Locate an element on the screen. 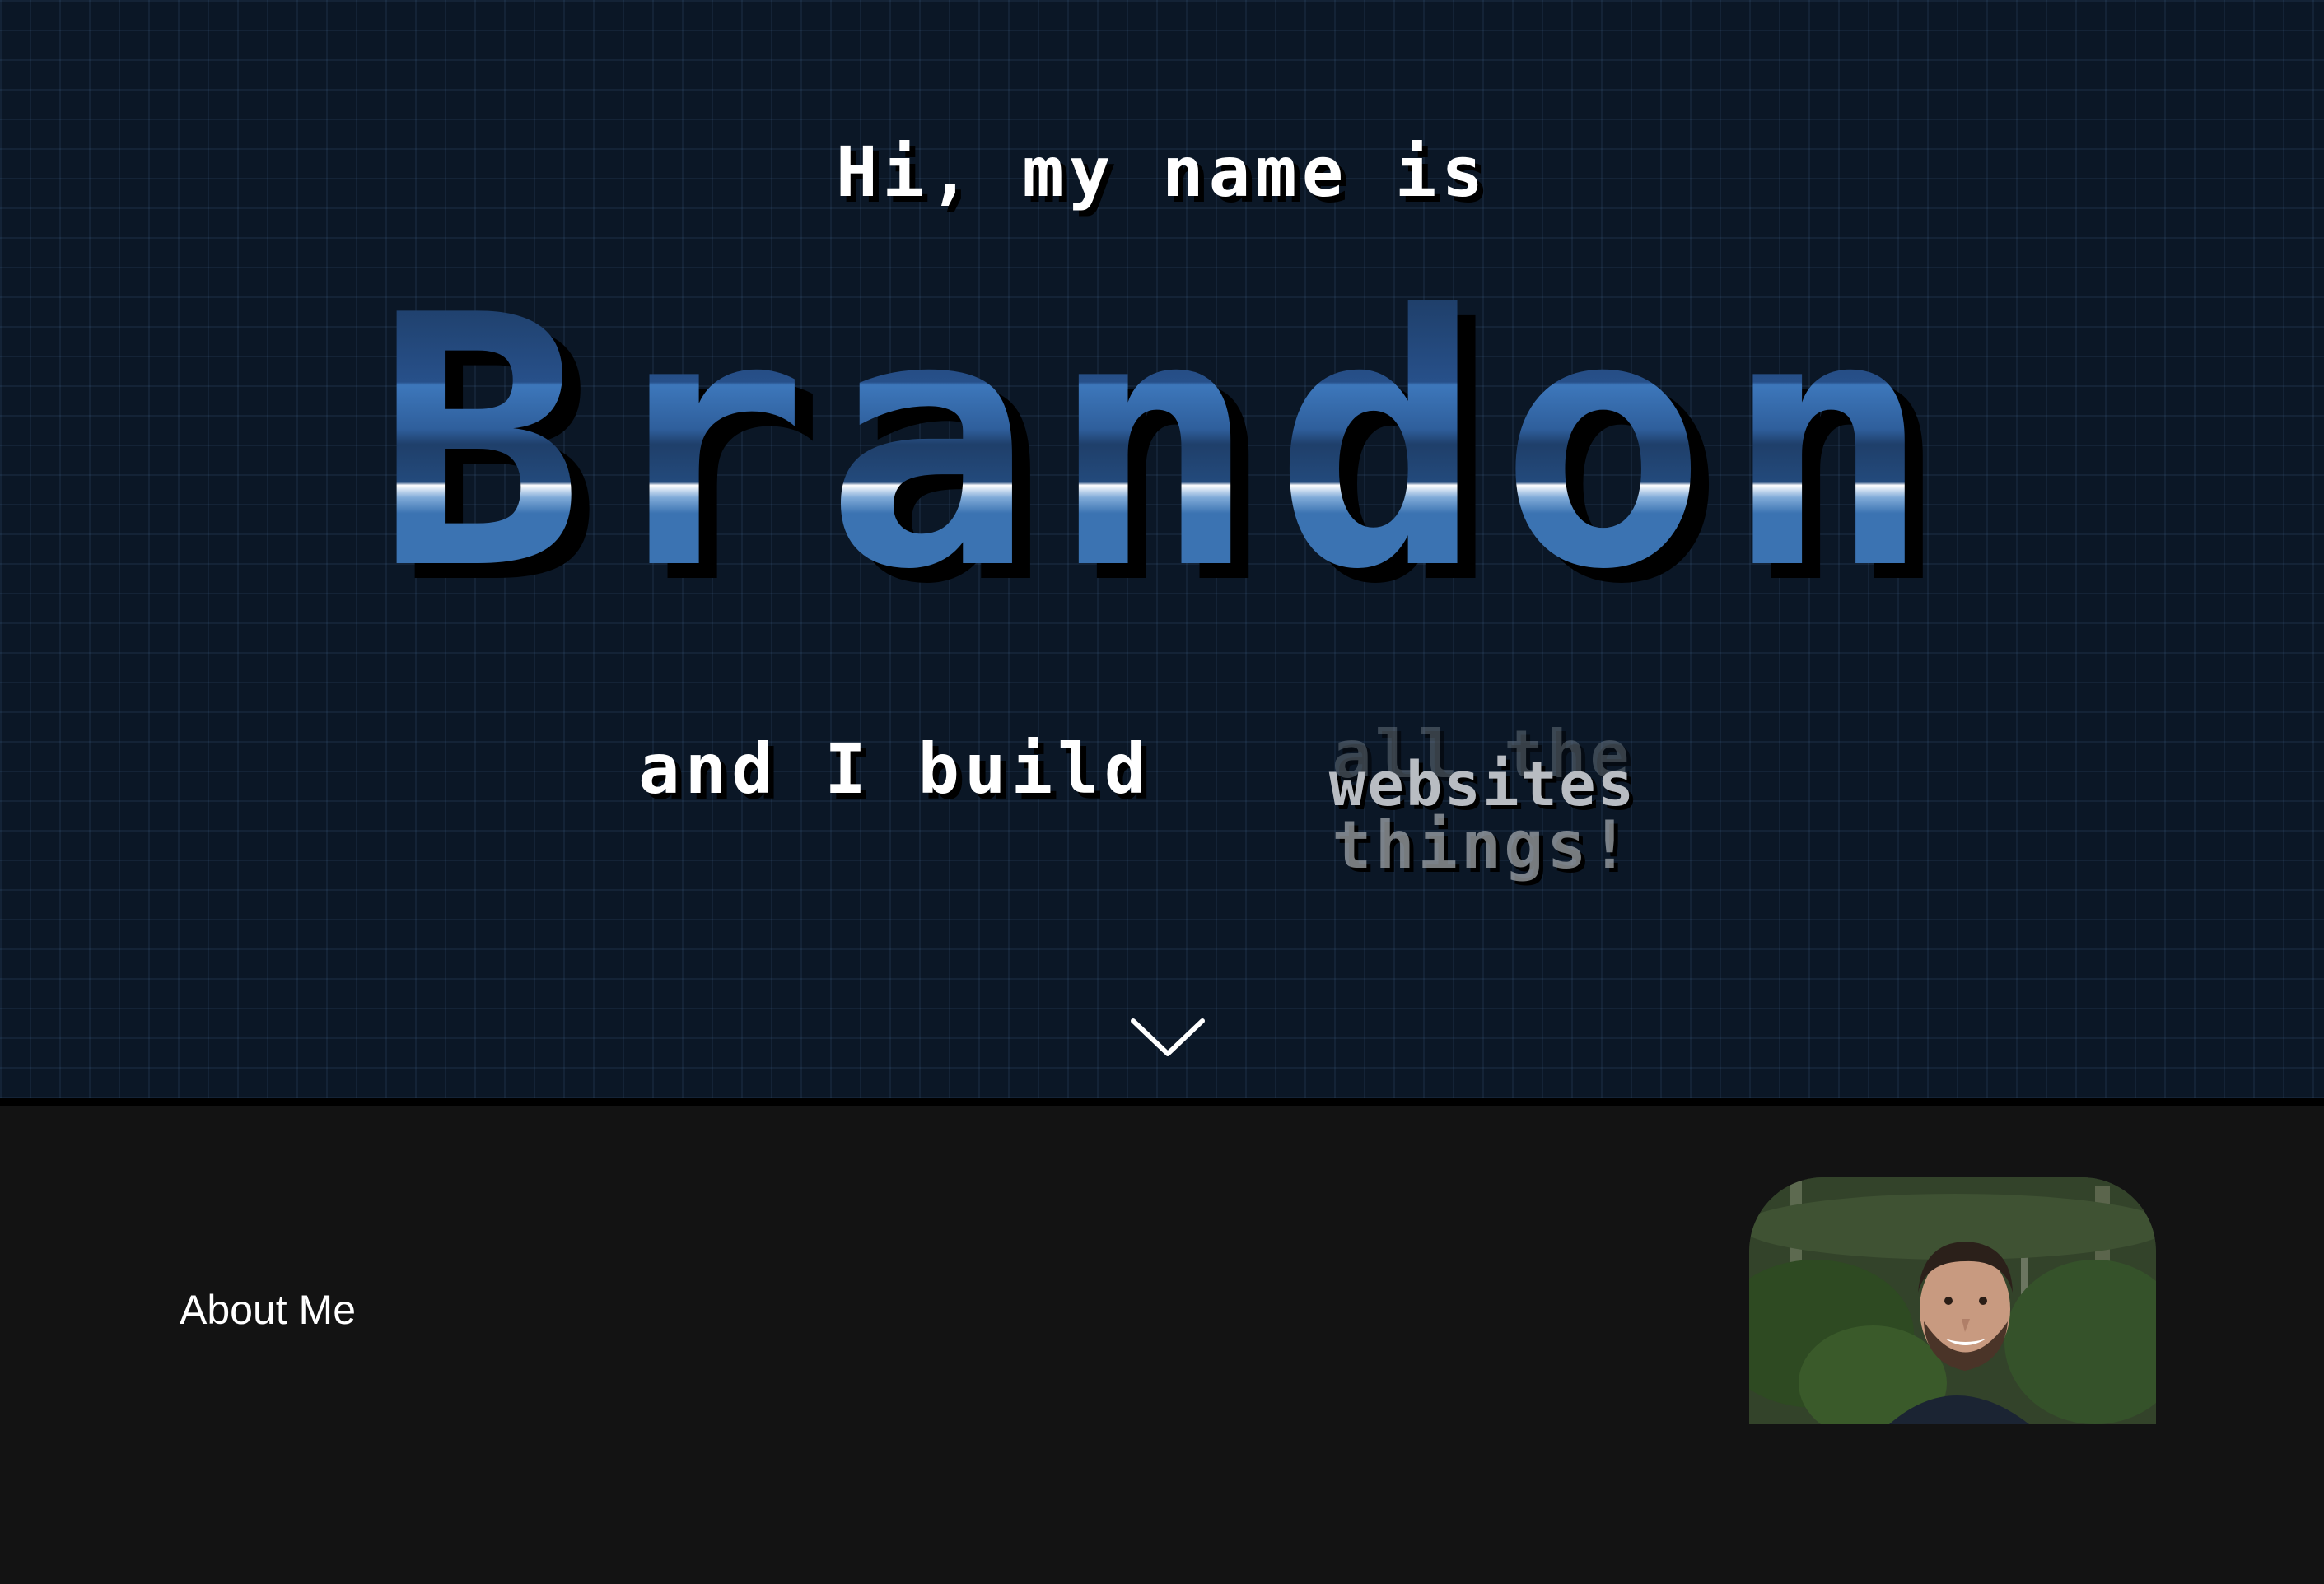 Image resolution: width=2324 pixels, height=1584 pixels. tagline-prefix: and I build is located at coordinates (894, 769).